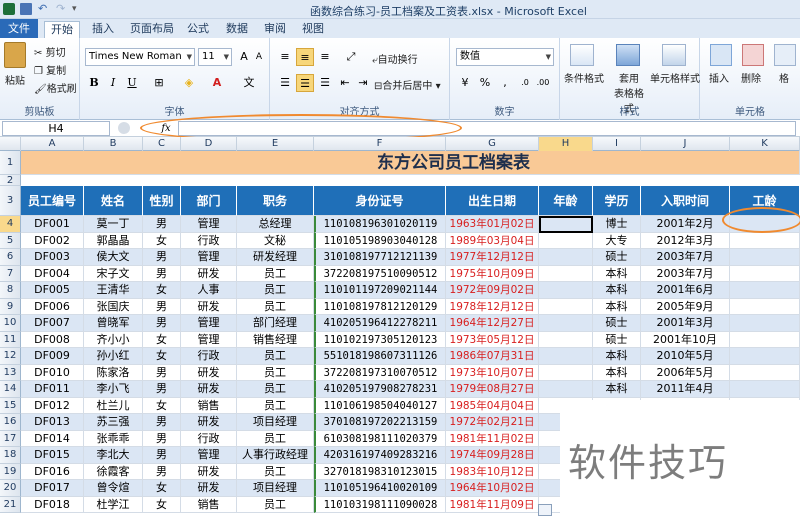 The height and width of the screenshot is (518, 800). Describe the element at coordinates (275, 29) in the screenshot. I see `tab-review: 审阅` at that location.